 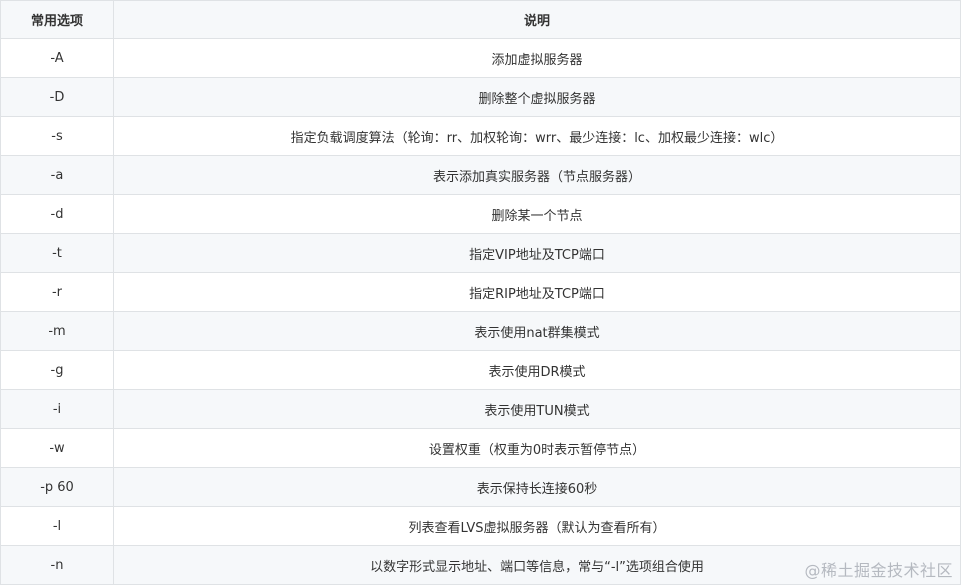 I want to click on table-row: -m 表示使用nat群集模式, so click(x=481, y=331).